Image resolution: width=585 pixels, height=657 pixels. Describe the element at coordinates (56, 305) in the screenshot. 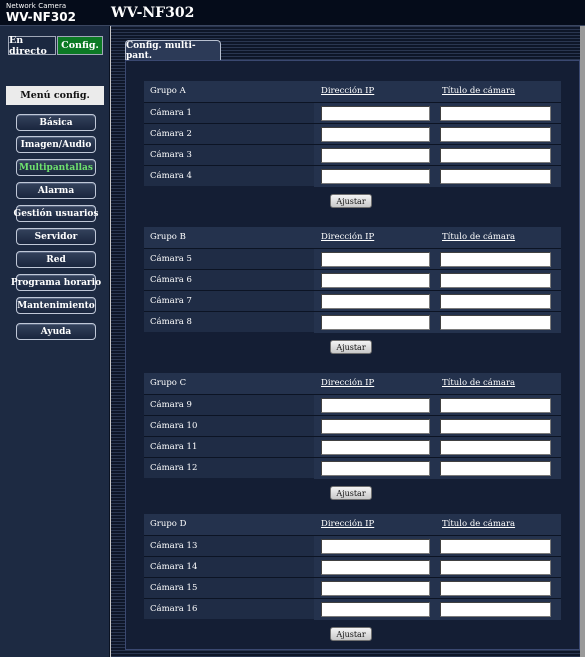

I see `menu-item-maintenance: Mantenimiento` at that location.